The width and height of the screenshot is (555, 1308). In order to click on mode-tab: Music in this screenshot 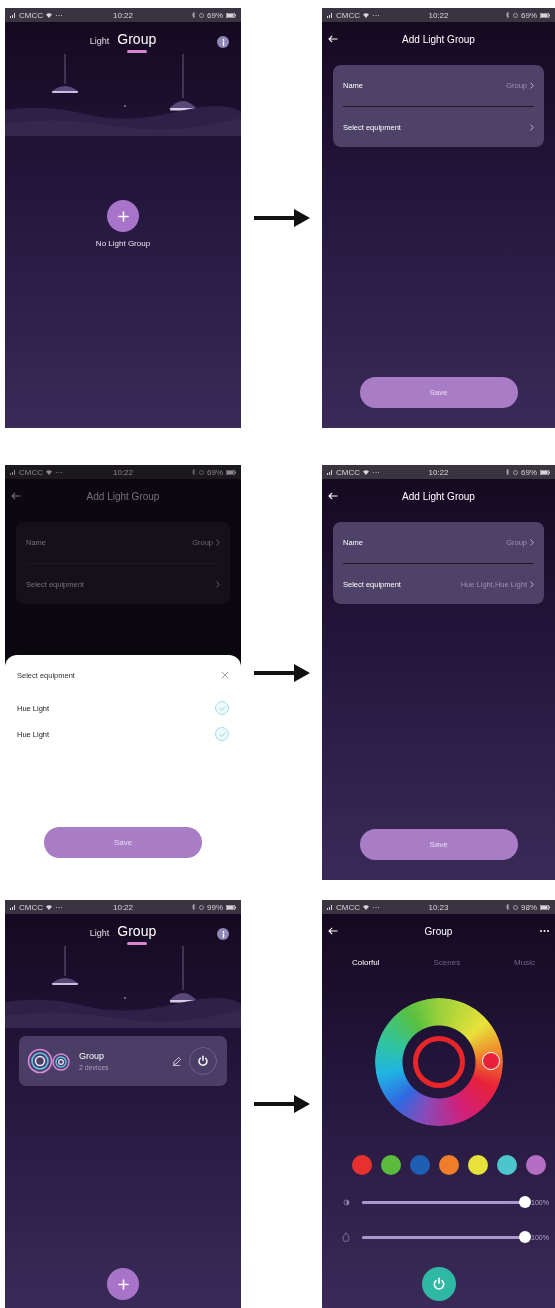, I will do `click(524, 962)`.